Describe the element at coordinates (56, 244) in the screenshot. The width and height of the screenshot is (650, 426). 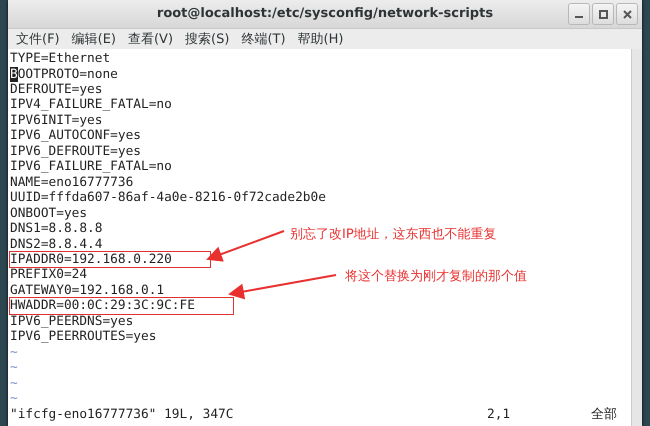
I see `config-line: DNS2=8.8.4.4` at that location.